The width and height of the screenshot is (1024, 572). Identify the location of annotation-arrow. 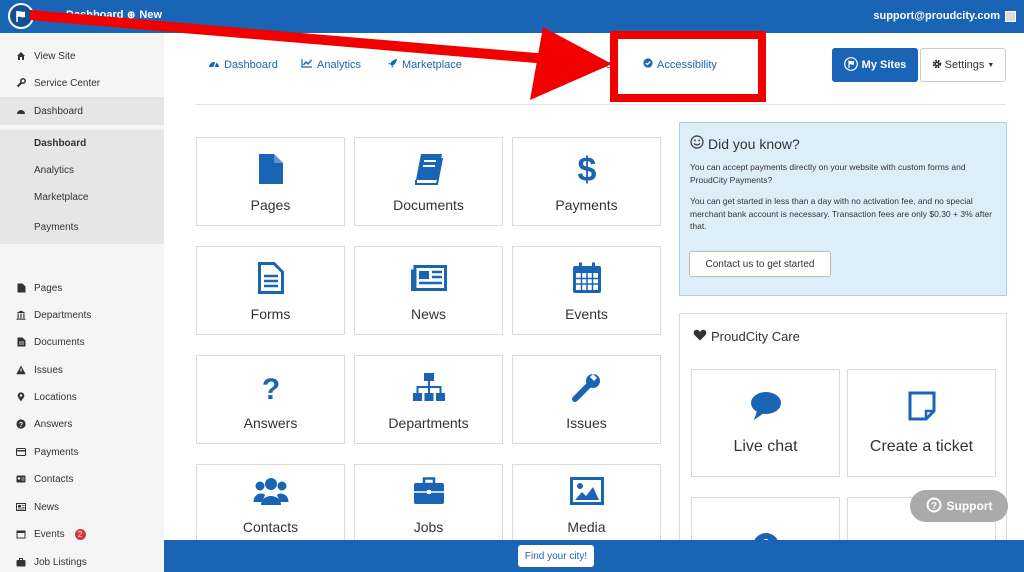
(320, 55).